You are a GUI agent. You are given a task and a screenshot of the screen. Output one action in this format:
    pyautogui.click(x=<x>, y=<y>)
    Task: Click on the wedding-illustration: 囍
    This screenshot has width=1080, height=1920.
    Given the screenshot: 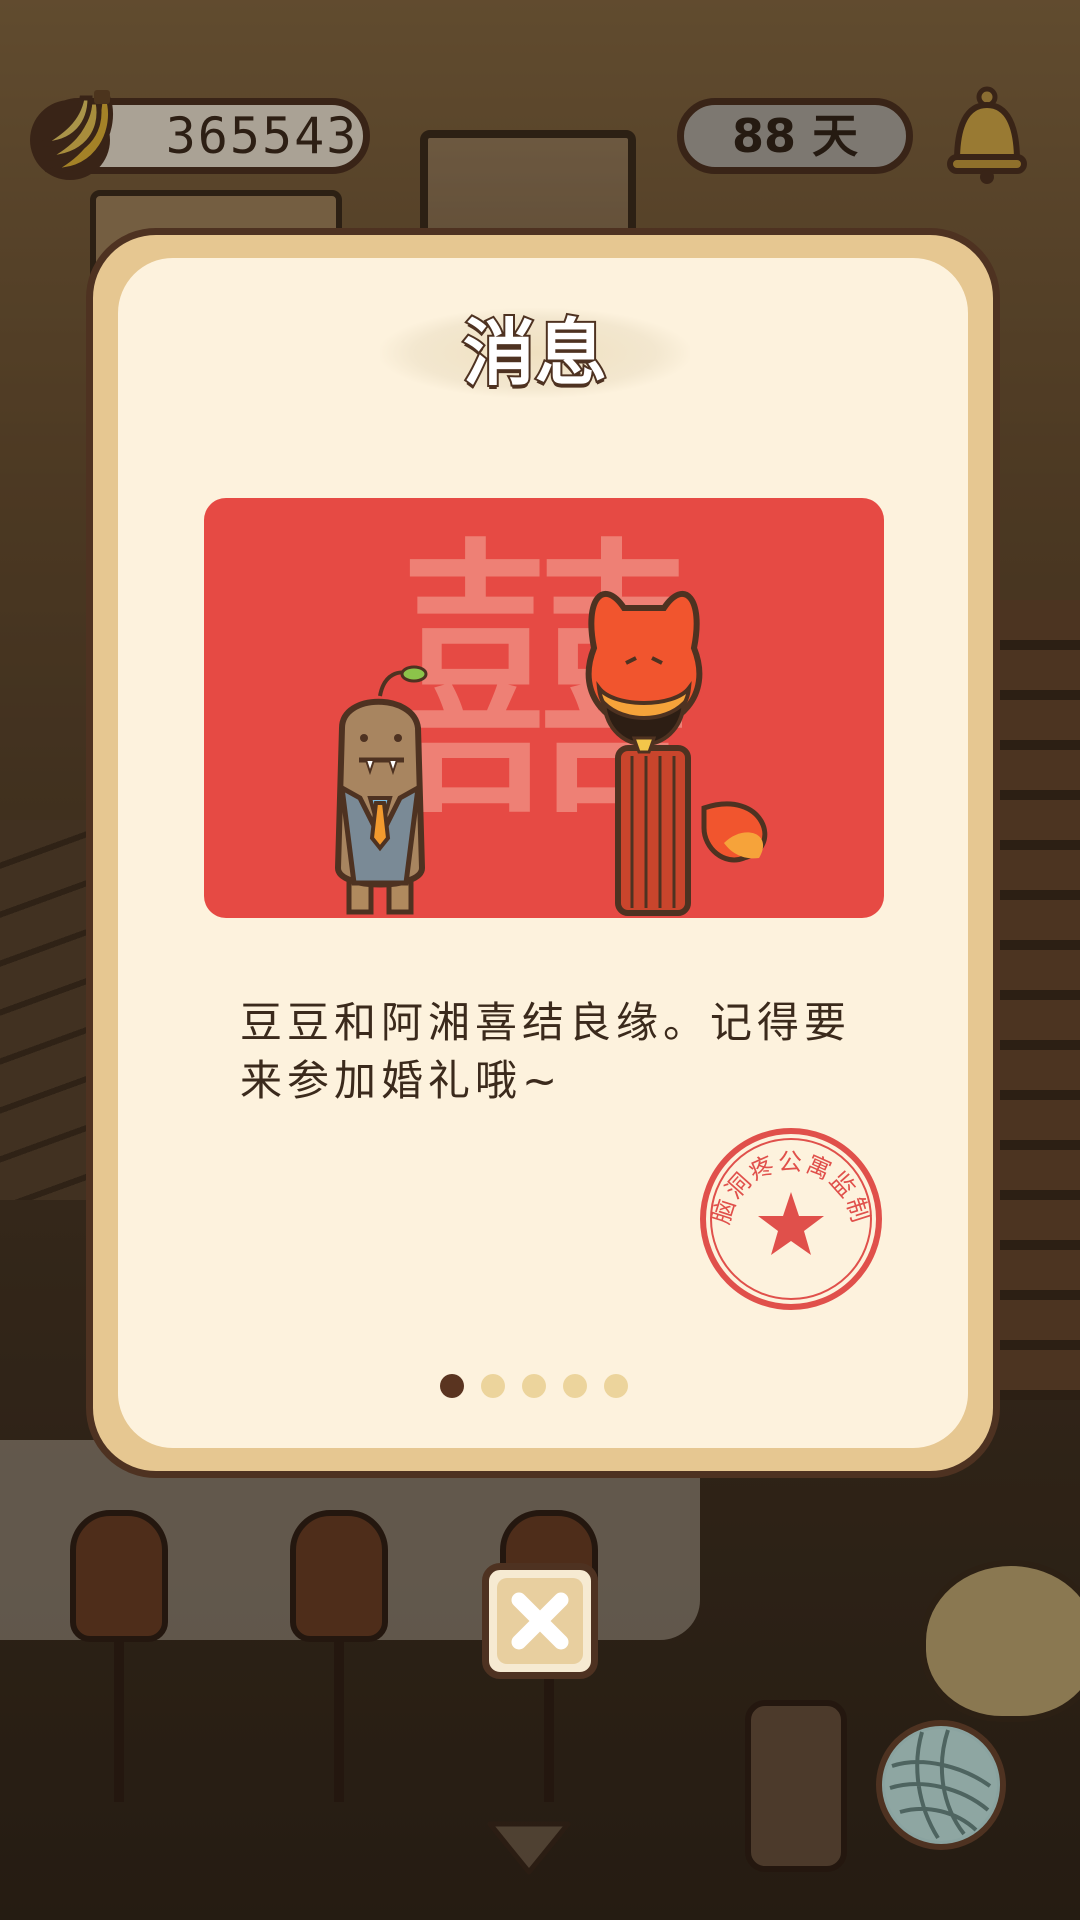 What is the action you would take?
    pyautogui.click(x=544, y=708)
    